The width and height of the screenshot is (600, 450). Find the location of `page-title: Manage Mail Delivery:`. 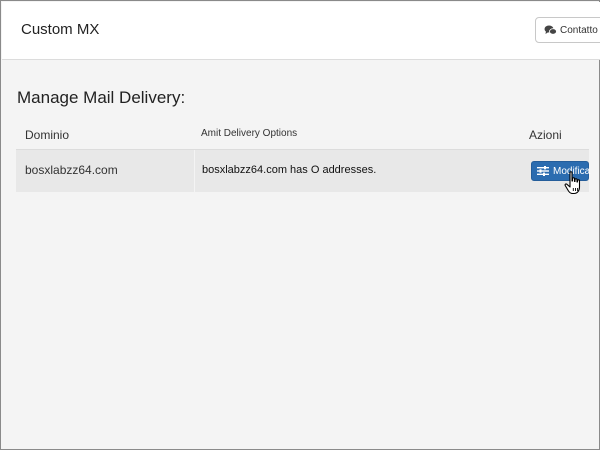

page-title: Manage Mail Delivery: is located at coordinates (101, 97).